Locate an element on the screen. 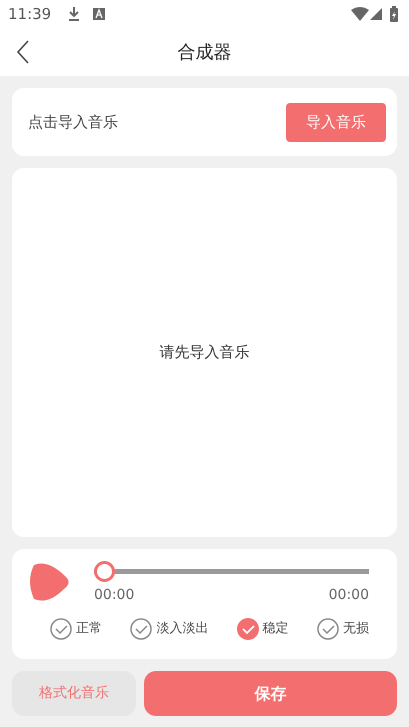 Image resolution: width=409 pixels, height=727 pixels. current-time: 00:00 is located at coordinates (114, 595).